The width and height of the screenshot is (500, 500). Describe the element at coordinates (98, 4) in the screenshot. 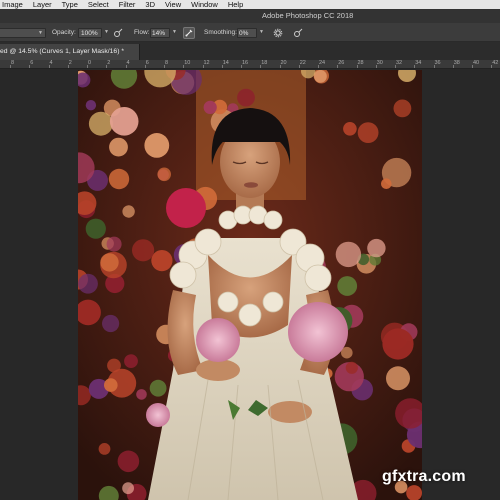

I see `menu-select: Select` at that location.